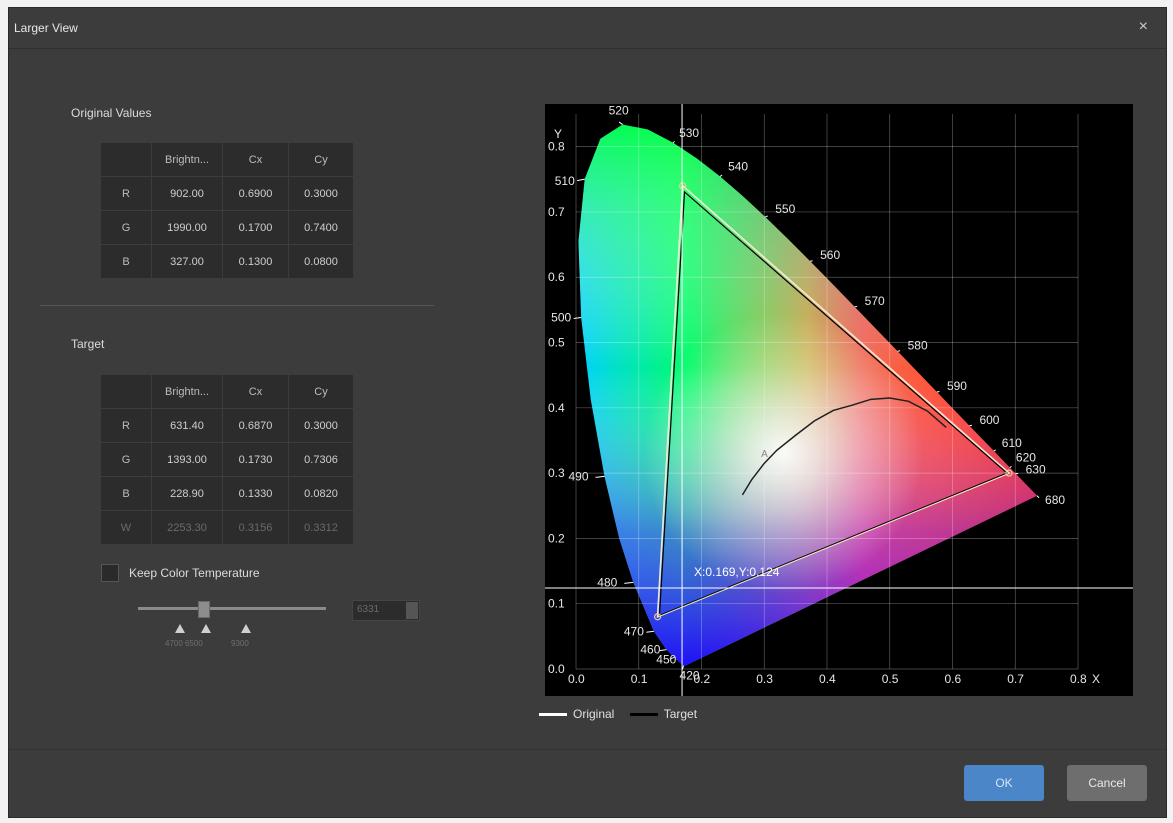  I want to click on brightness-cell: 327.00, so click(187, 261).